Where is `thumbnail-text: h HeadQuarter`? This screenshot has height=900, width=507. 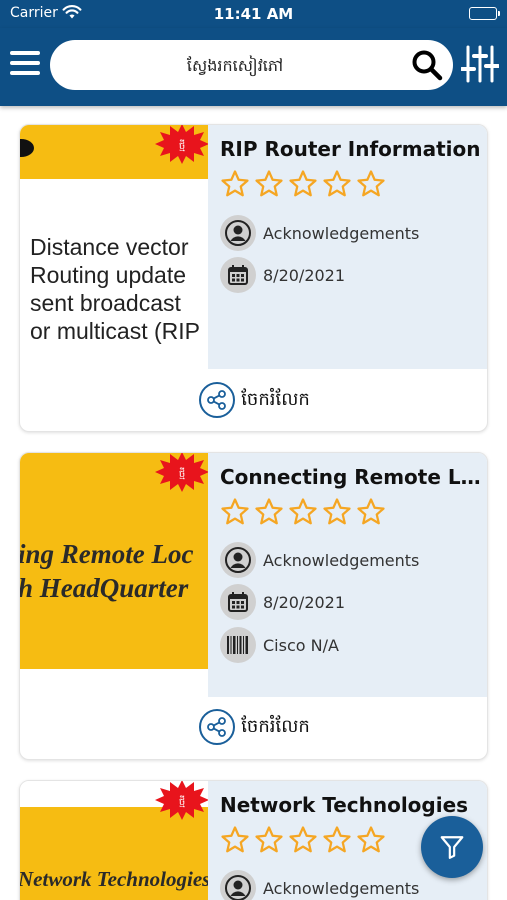
thumbnail-text: h HeadQuarter is located at coordinates (104, 588).